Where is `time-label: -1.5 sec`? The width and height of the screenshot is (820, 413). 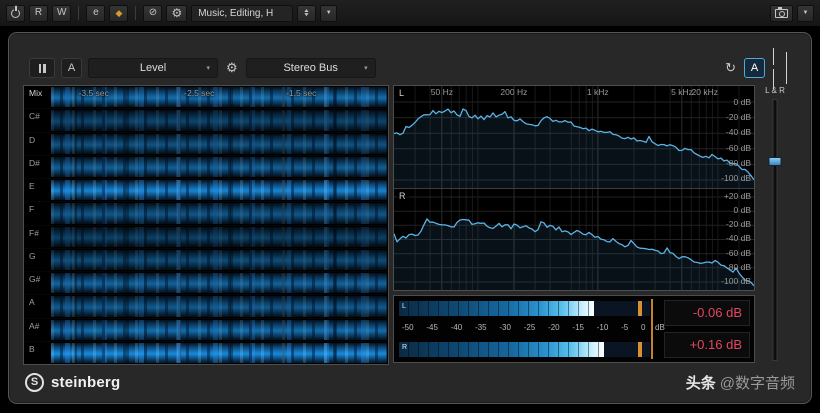
time-label: -1.5 sec is located at coordinates (301, 93).